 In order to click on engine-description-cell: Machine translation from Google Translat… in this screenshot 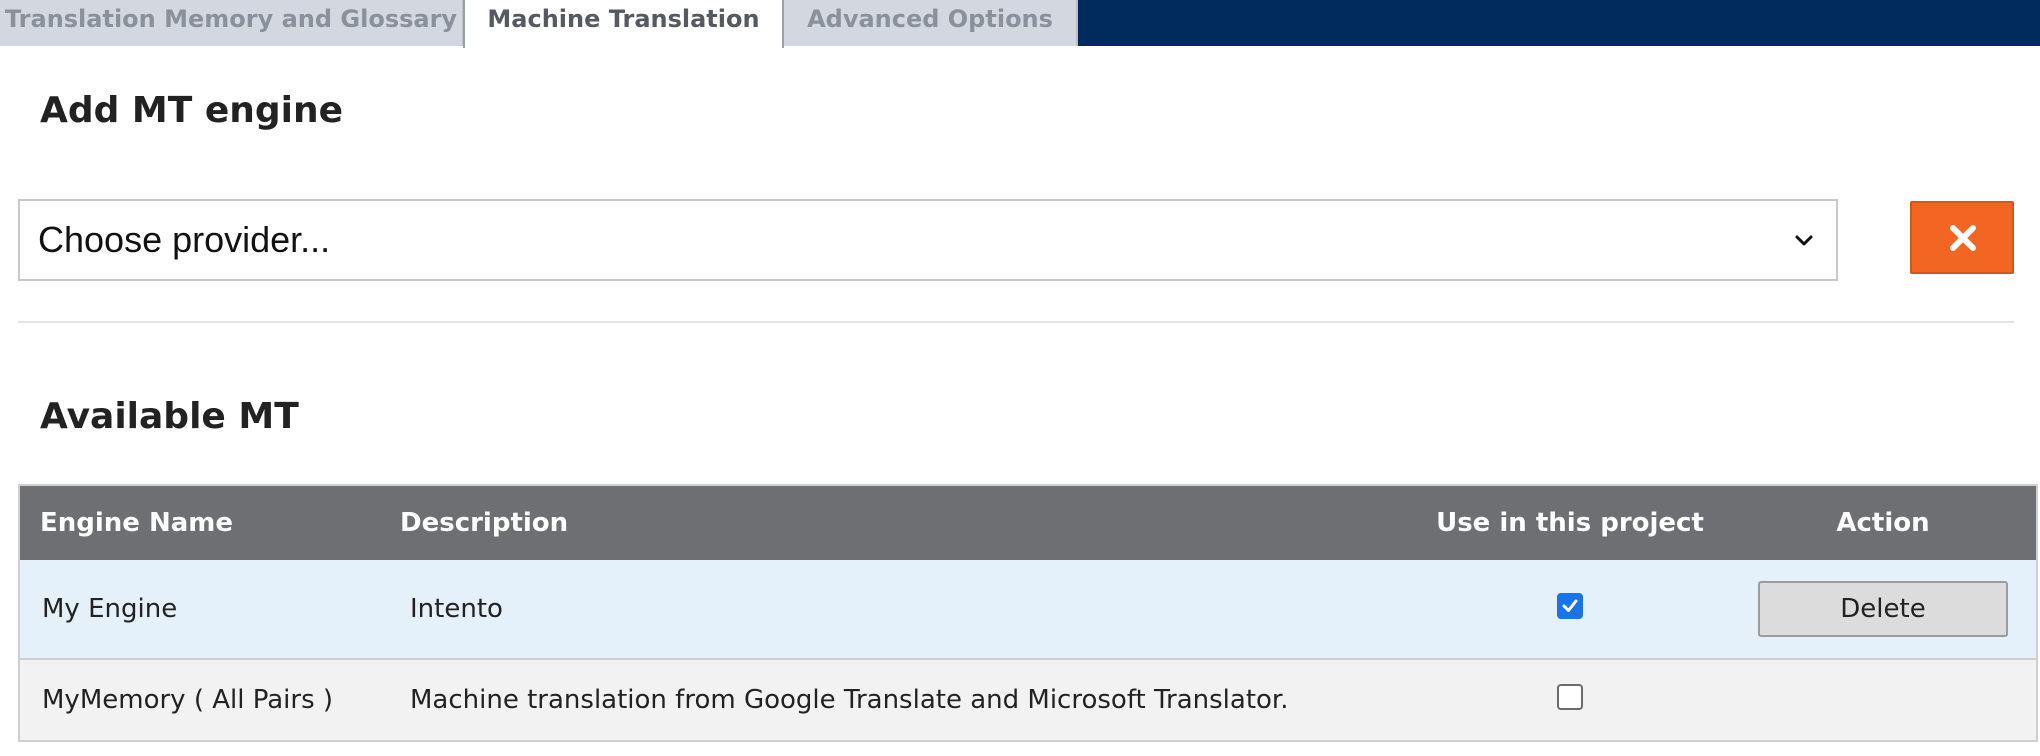, I will do `click(905, 700)`.